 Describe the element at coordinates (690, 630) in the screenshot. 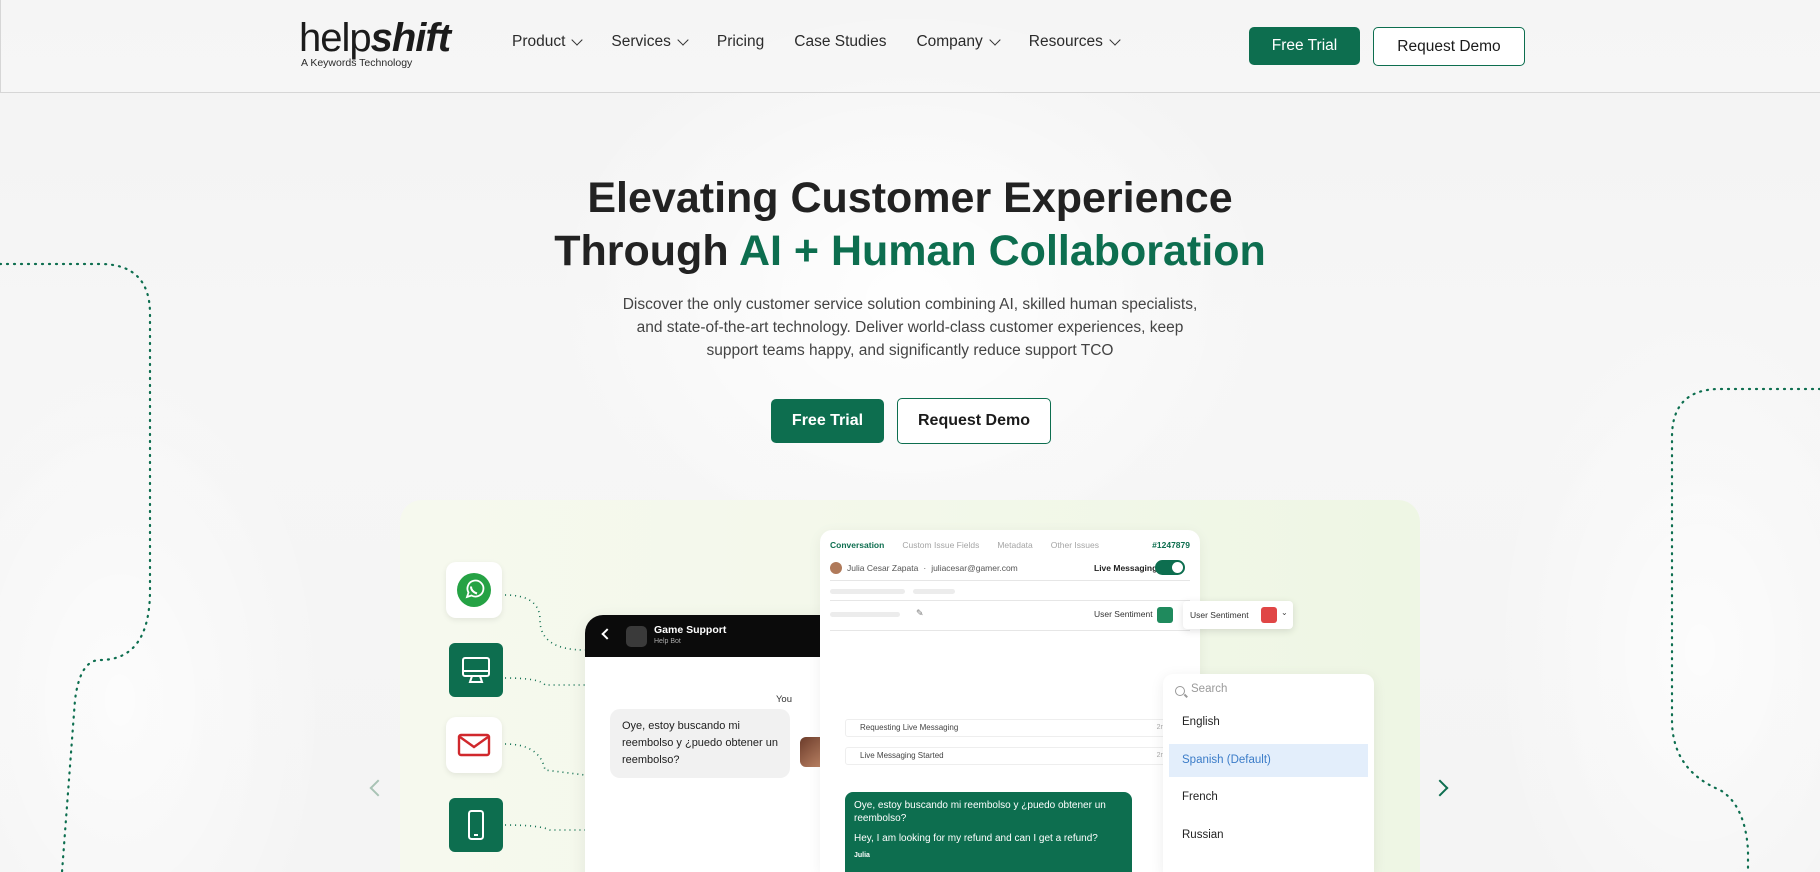

I see `chat-title: Game Support` at that location.